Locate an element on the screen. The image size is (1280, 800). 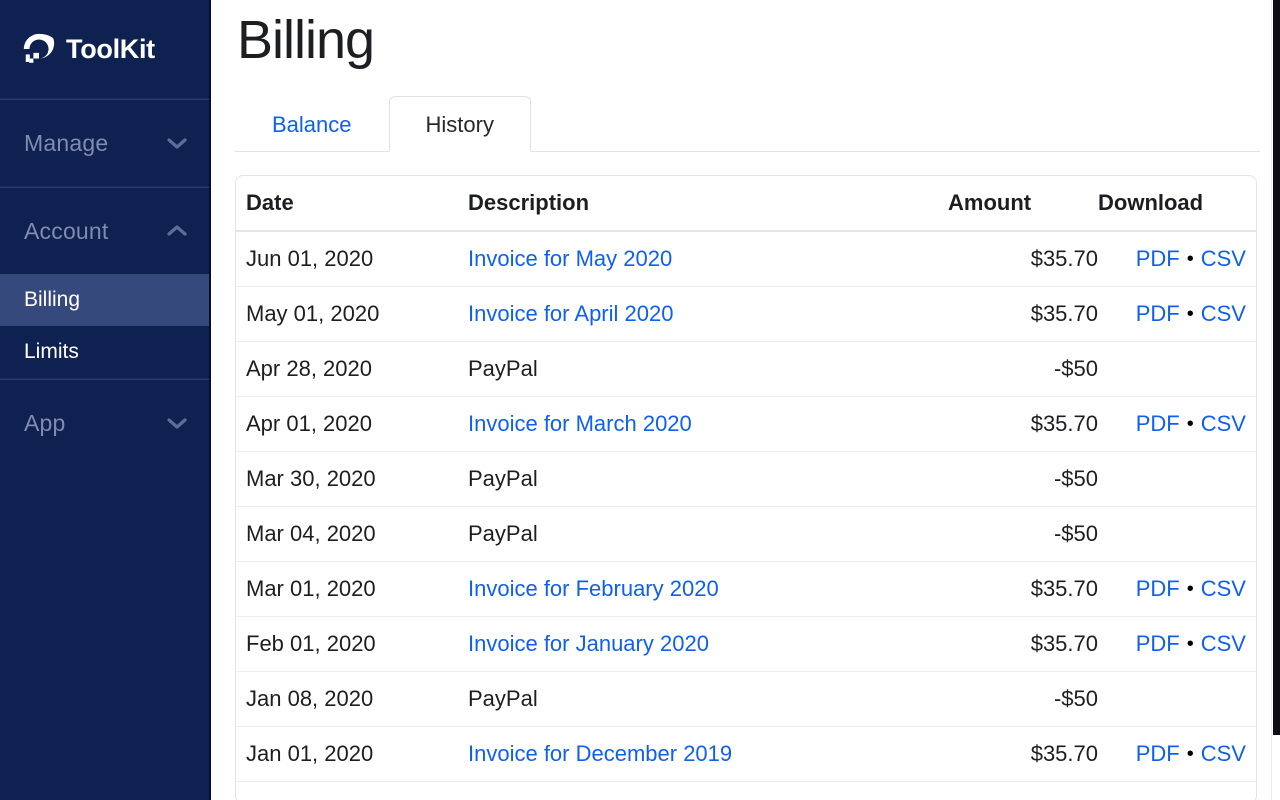
cell-date: May 01, 2020 is located at coordinates (352, 314).